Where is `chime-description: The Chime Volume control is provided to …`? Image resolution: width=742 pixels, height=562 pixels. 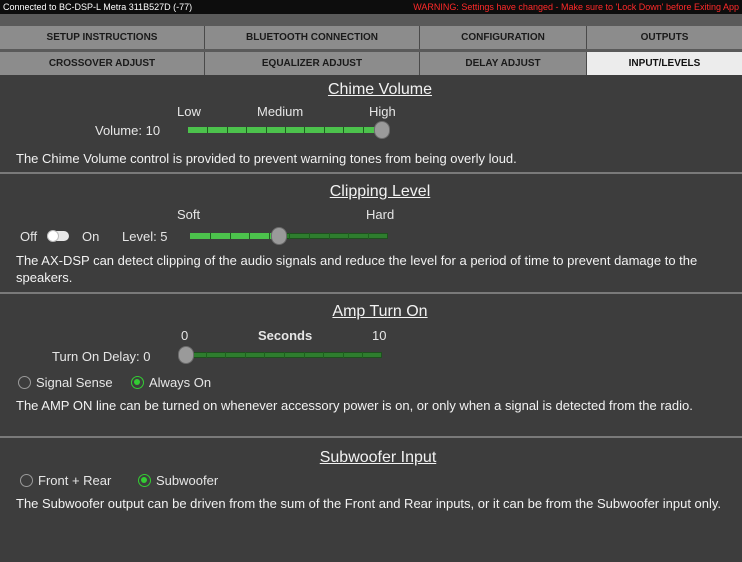 chime-description: The Chime Volume control is provided to … is located at coordinates (266, 158).